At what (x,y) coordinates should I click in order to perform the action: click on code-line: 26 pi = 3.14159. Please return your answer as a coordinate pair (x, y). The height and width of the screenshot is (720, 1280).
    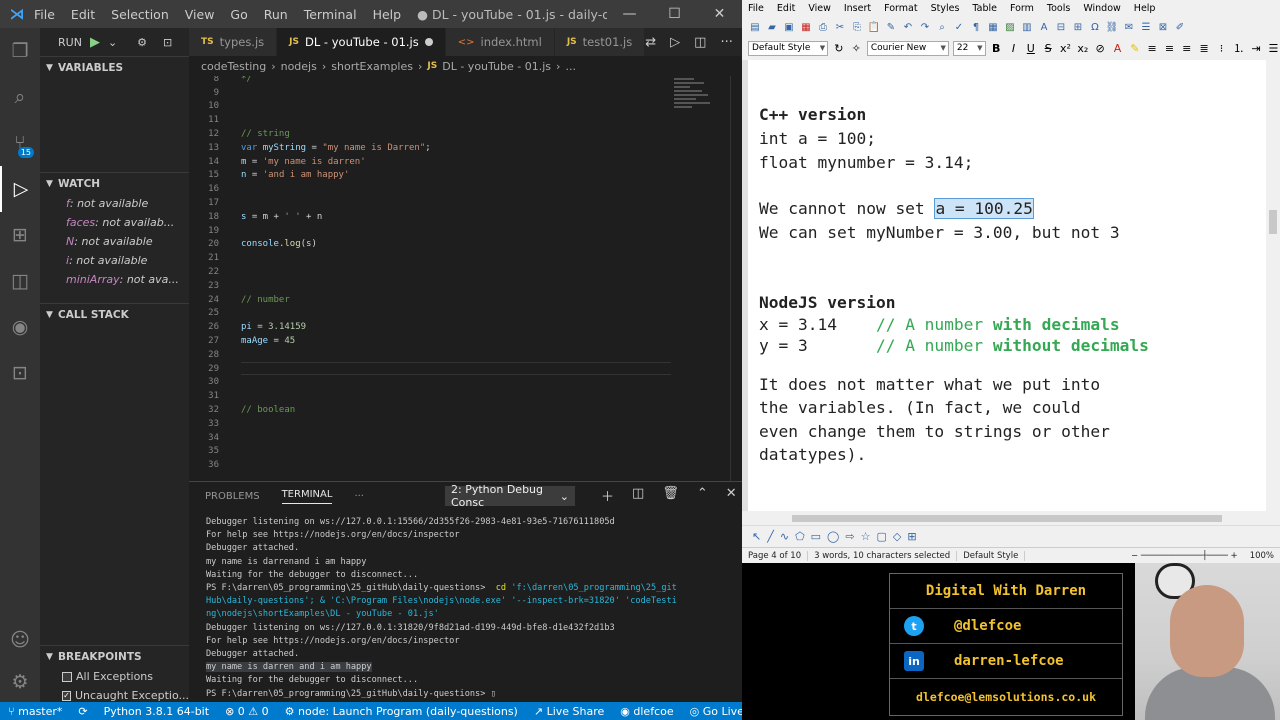
    Looking at the image, I should click on (429, 327).